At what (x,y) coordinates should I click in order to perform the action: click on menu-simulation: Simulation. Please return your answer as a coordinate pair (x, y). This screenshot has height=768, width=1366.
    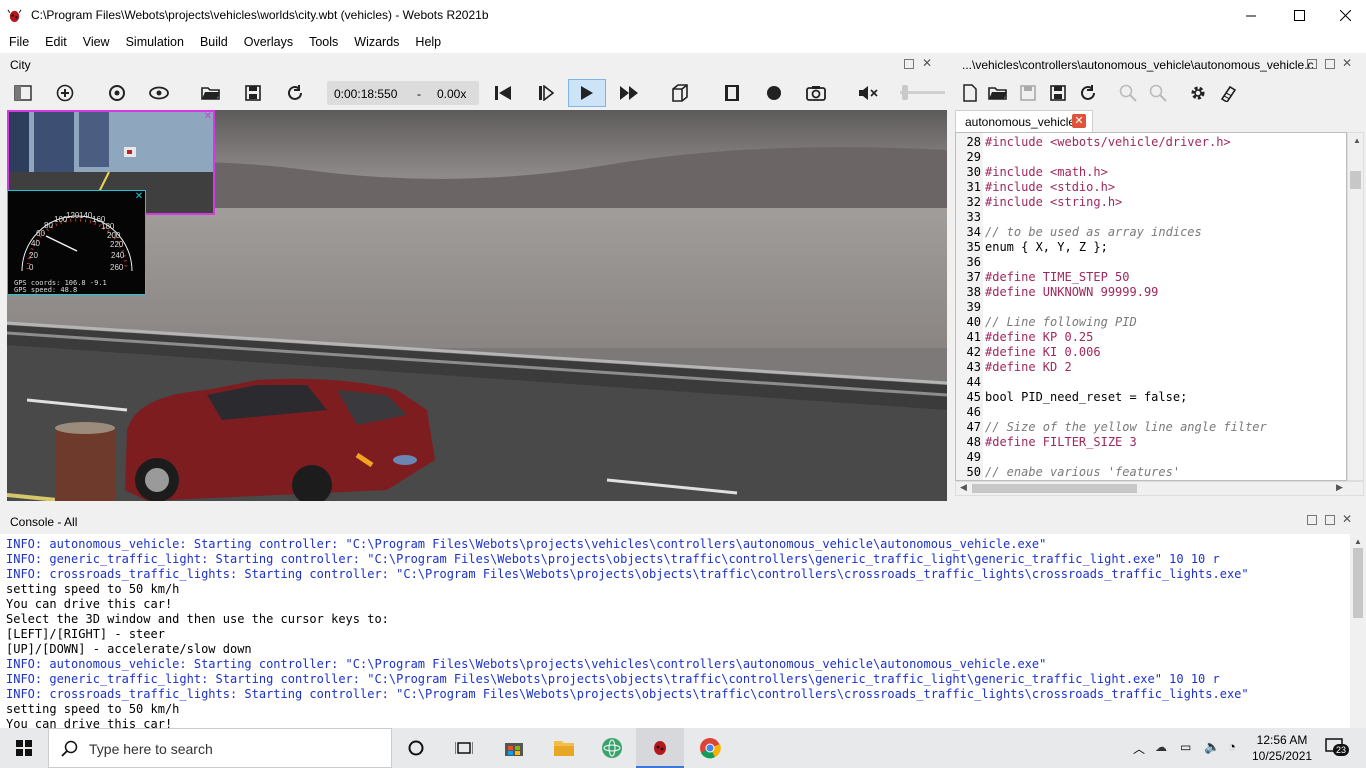
    Looking at the image, I should click on (154, 42).